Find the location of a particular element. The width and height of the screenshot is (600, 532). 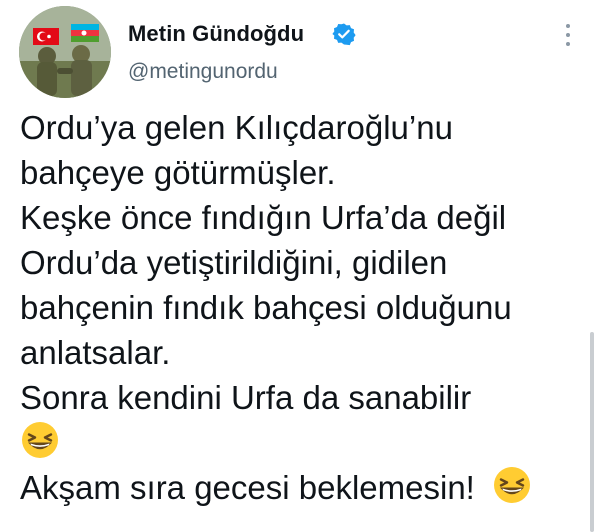

tweet-line: Sonra kendini Urfa da sanabilir is located at coordinates (246, 397).